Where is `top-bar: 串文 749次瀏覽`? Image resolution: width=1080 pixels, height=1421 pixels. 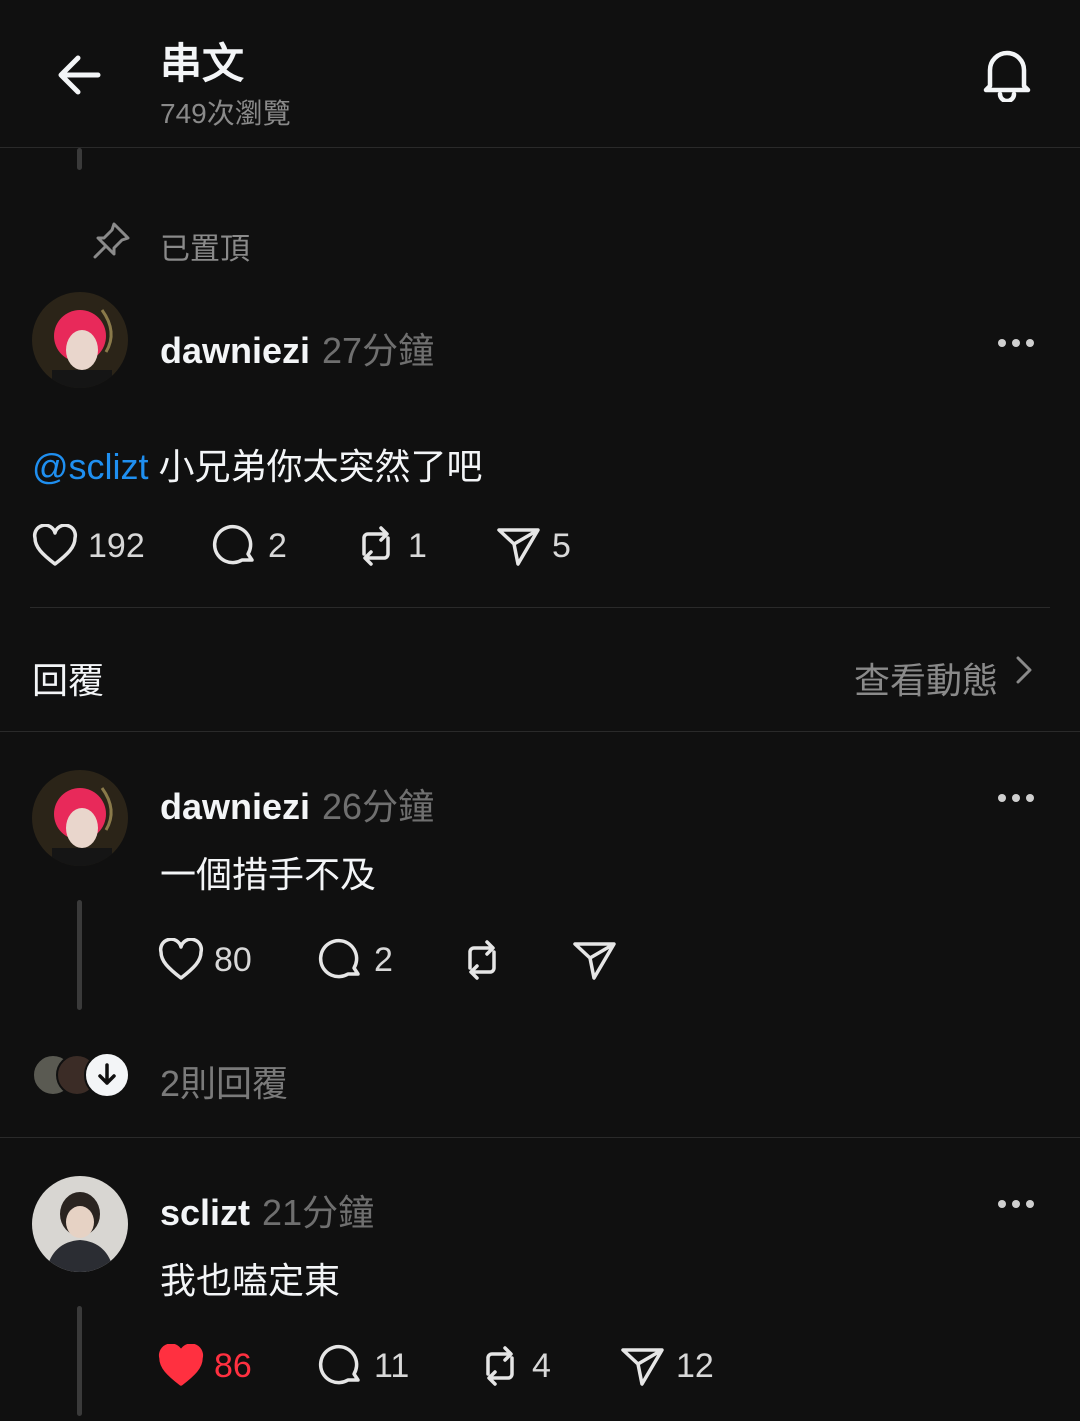 top-bar: 串文 749次瀏覽 is located at coordinates (540, 74).